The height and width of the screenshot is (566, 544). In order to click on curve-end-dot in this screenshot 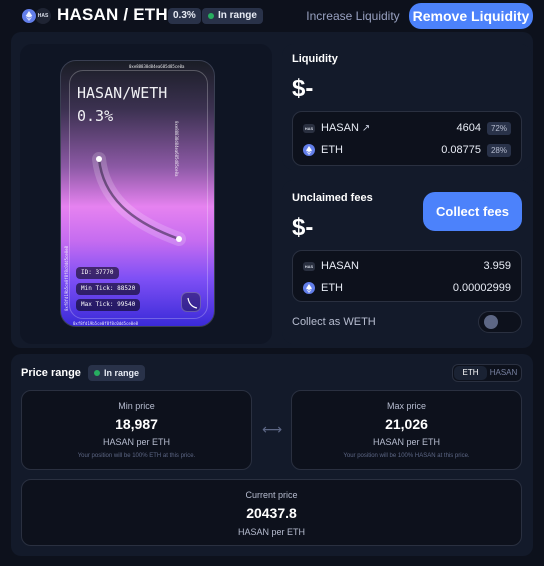, I will do `click(179, 239)`.